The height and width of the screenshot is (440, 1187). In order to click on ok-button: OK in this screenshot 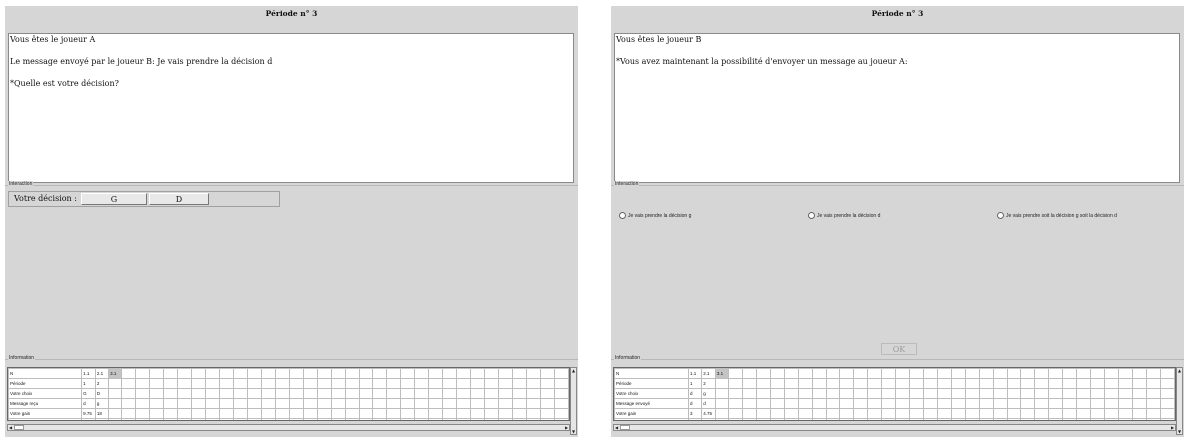, I will do `click(899, 349)`.